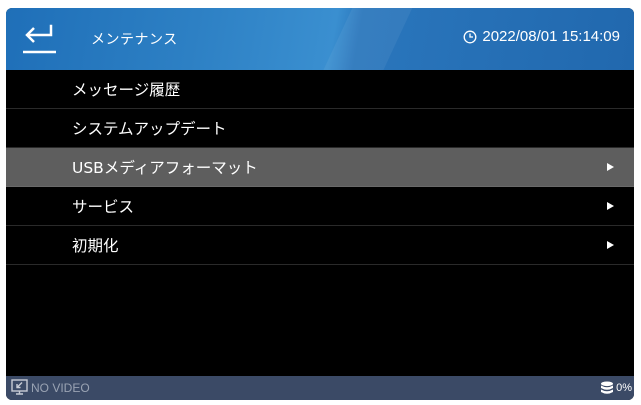  I want to click on video-status-text: NO VIDEO, so click(60, 387).